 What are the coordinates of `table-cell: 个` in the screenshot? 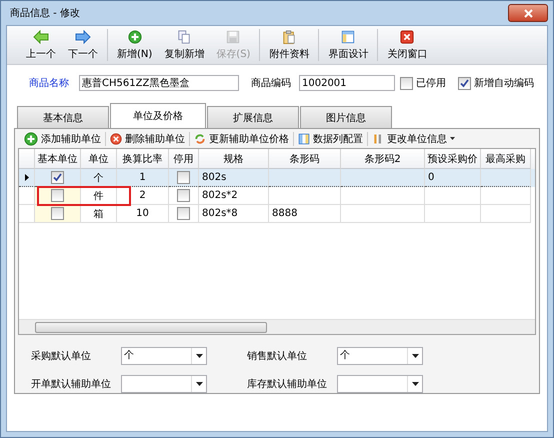 It's located at (99, 178).